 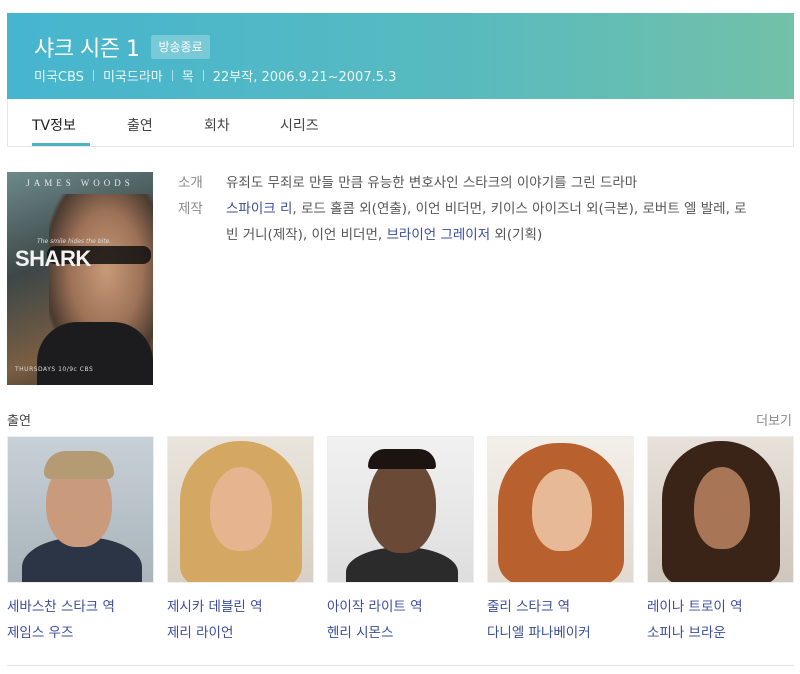 What do you see at coordinates (61, 144) in the screenshot?
I see `tab-active-indicator` at bounding box center [61, 144].